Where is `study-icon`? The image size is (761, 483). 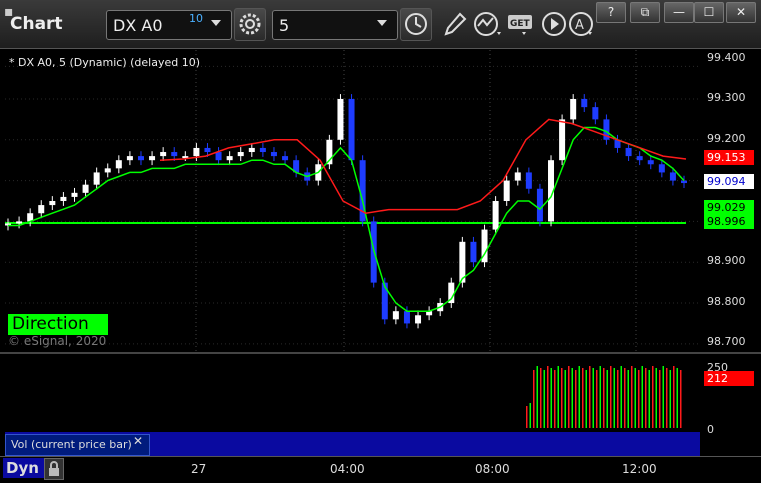 study-icon is located at coordinates (489, 24).